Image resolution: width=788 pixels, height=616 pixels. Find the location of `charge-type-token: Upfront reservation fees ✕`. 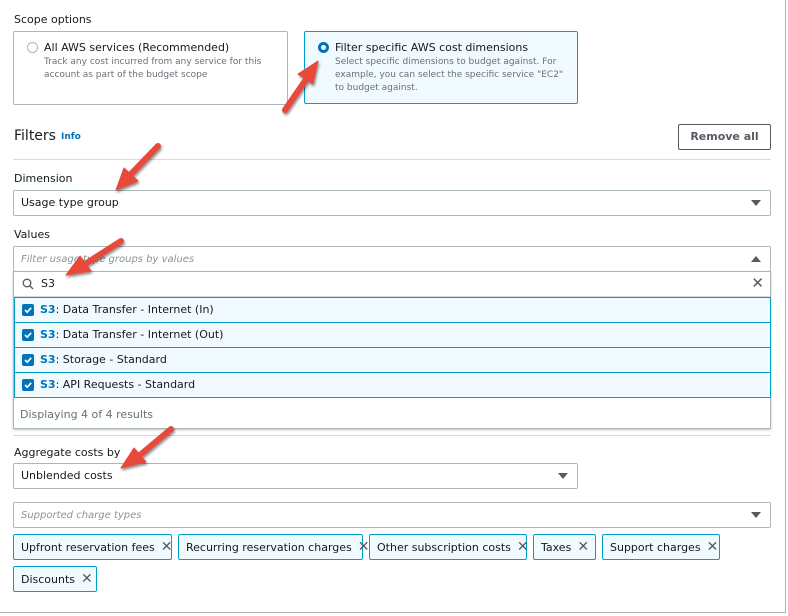

charge-type-token: Upfront reservation fees ✕ is located at coordinates (92, 547).